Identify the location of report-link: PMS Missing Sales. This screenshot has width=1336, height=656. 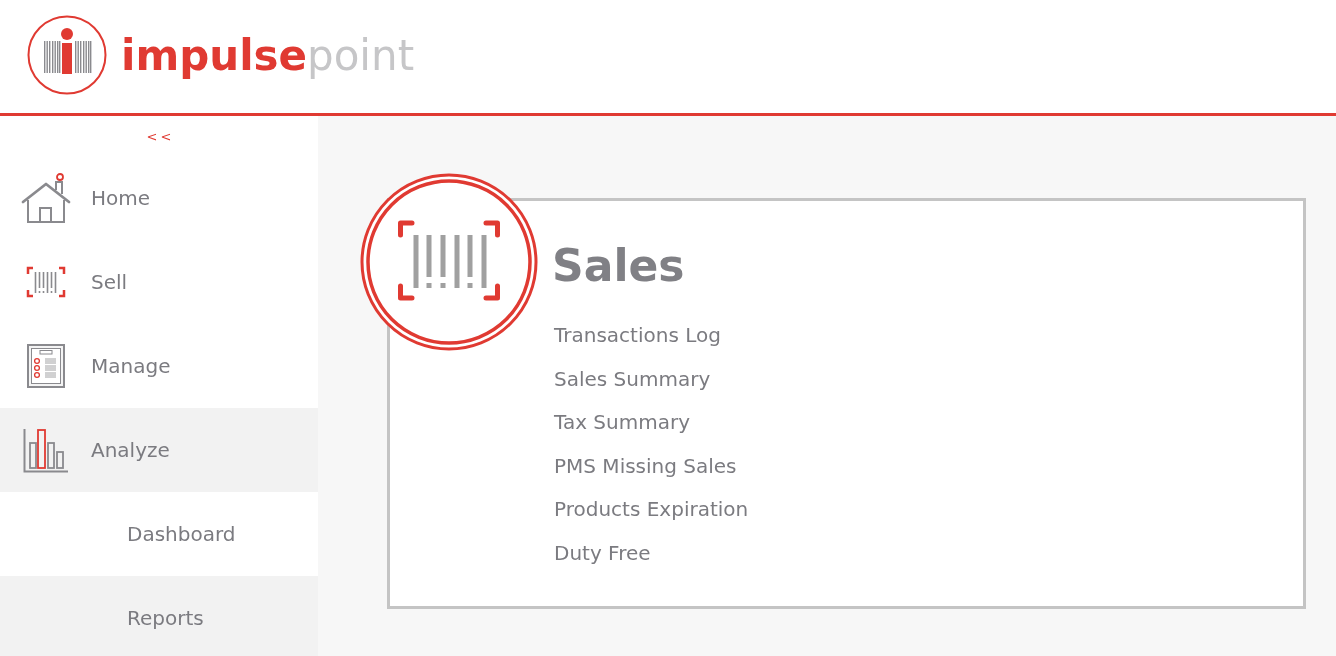
(645, 466).